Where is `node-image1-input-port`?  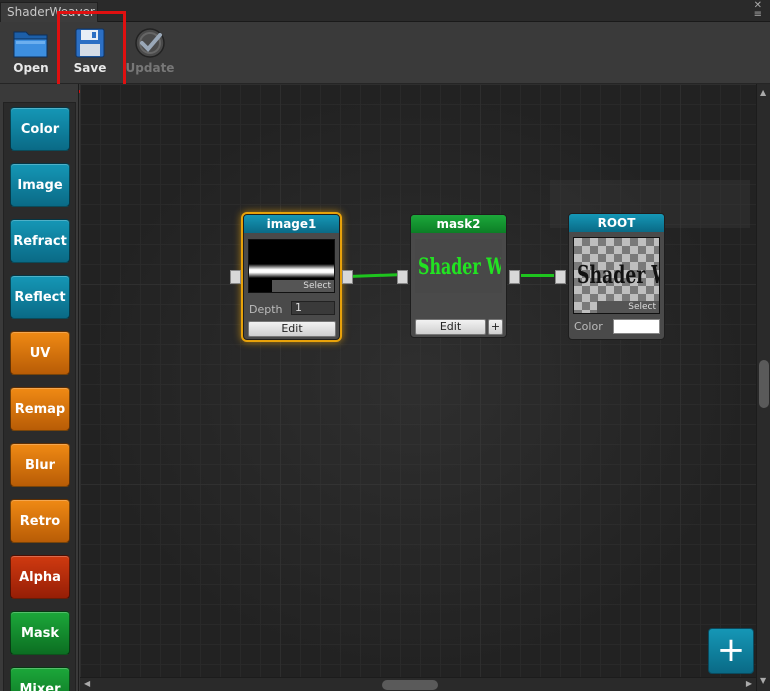 node-image1-input-port is located at coordinates (235, 277).